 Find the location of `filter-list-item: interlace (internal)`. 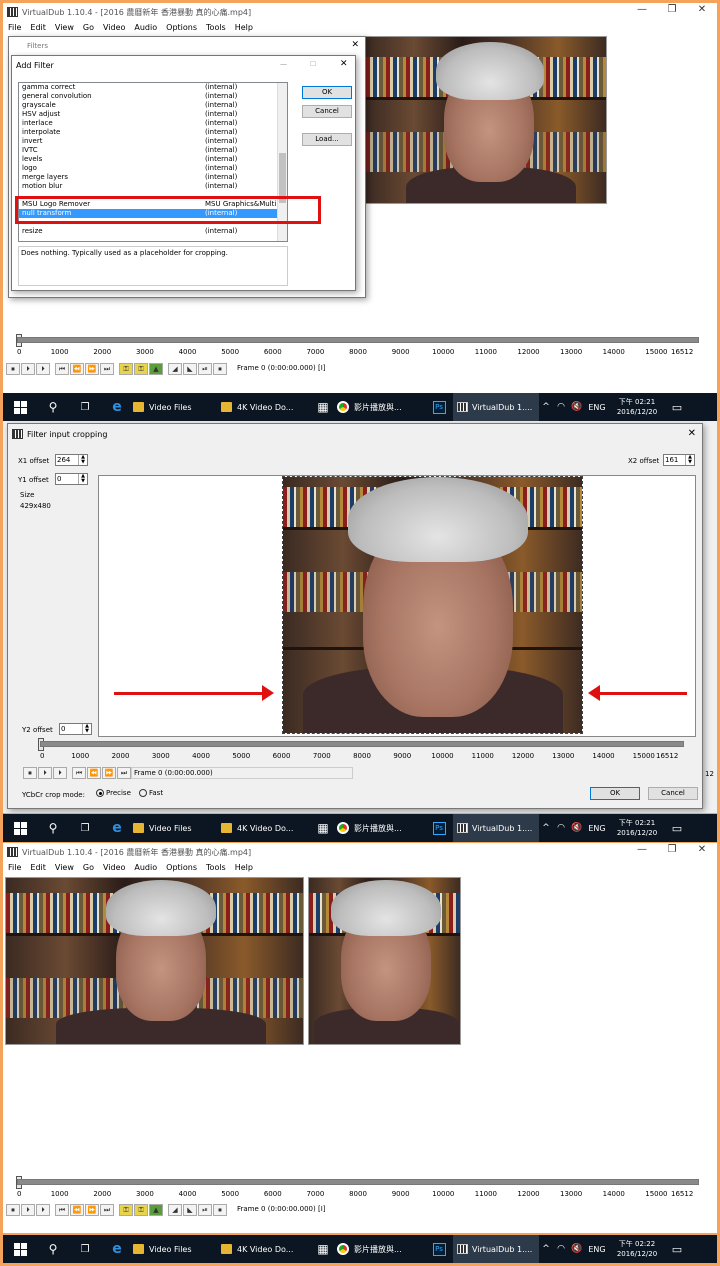

filter-list-item: interlace (internal) is located at coordinates (148, 123).